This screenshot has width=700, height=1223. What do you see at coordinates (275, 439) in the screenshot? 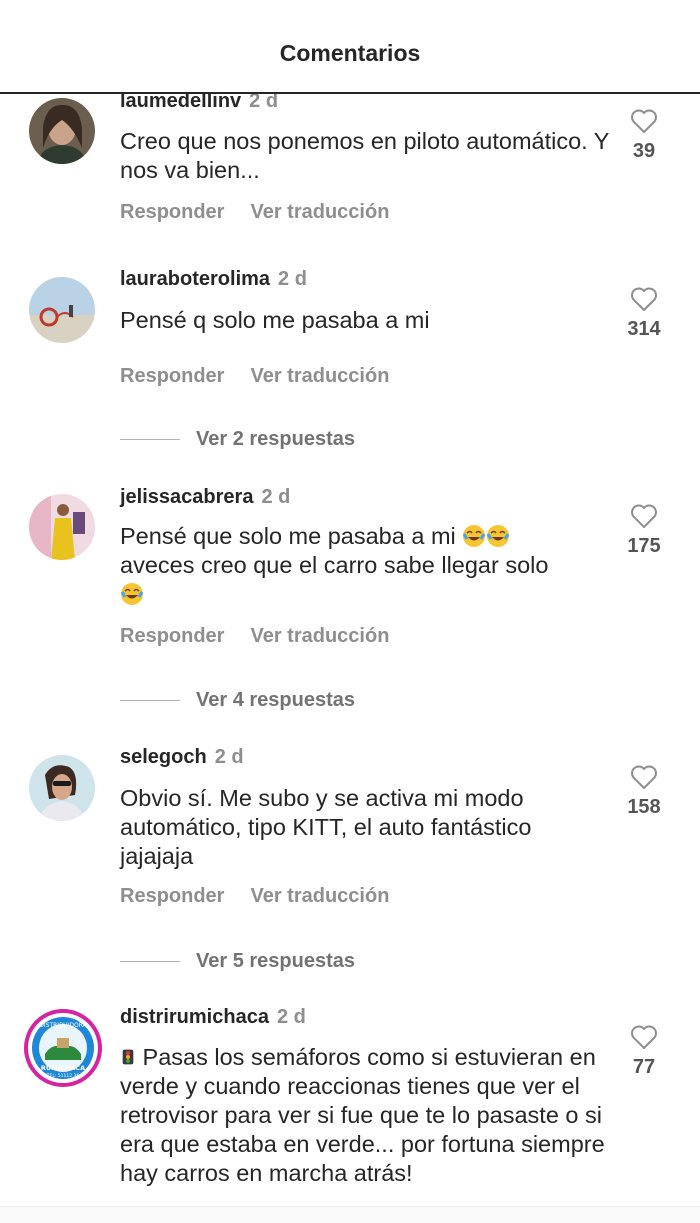
I see `view-replies-label: Ver 2 respuestas` at bounding box center [275, 439].